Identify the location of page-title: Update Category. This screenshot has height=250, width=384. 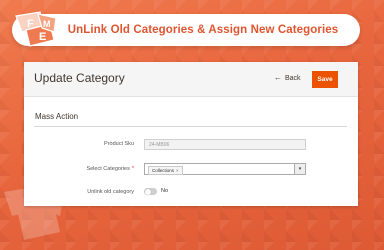
(79, 78).